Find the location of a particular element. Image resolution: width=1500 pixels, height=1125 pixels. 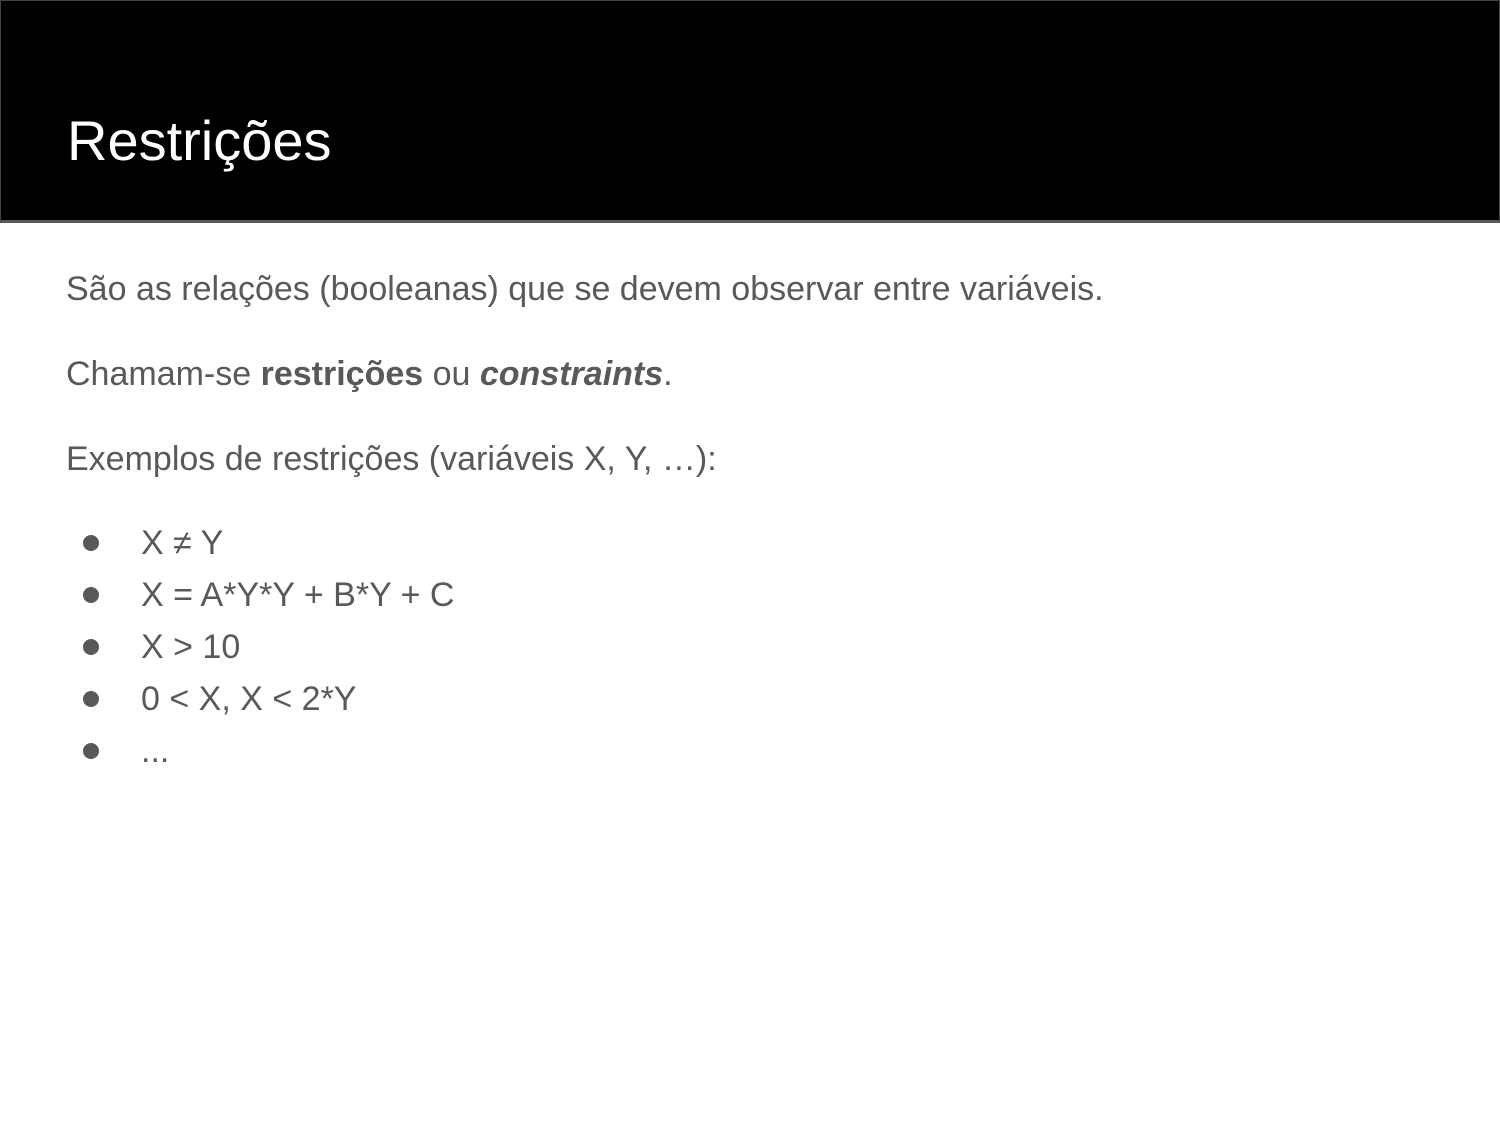

list-item: X ≠ Y is located at coordinates (260, 549).